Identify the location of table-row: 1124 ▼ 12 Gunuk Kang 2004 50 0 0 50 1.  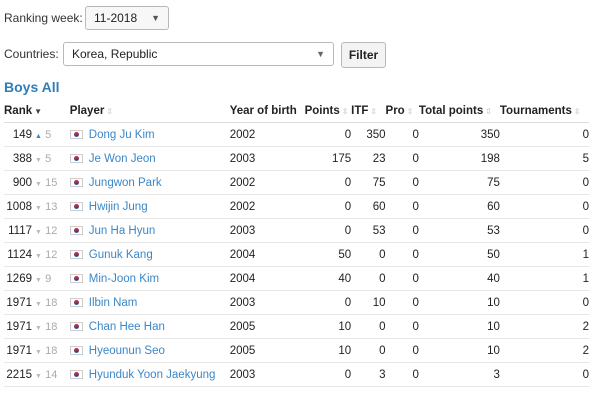
(296, 254).